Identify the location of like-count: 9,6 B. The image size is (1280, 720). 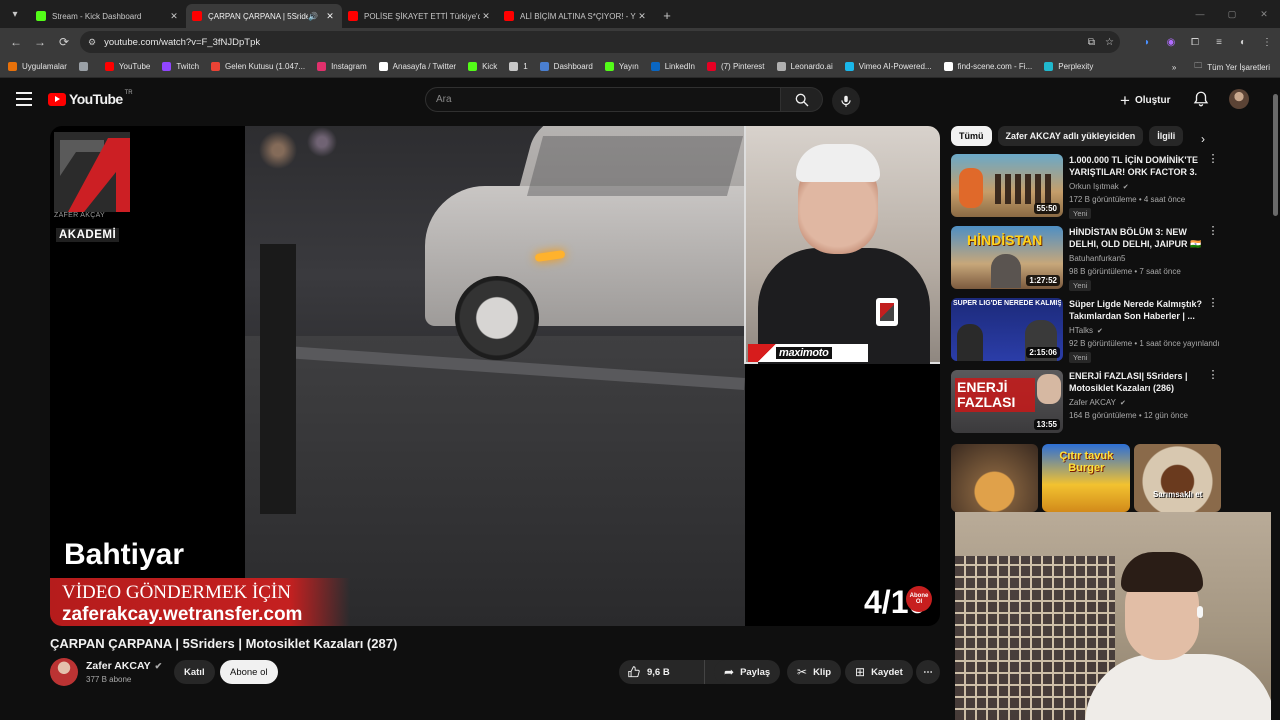
(658, 672).